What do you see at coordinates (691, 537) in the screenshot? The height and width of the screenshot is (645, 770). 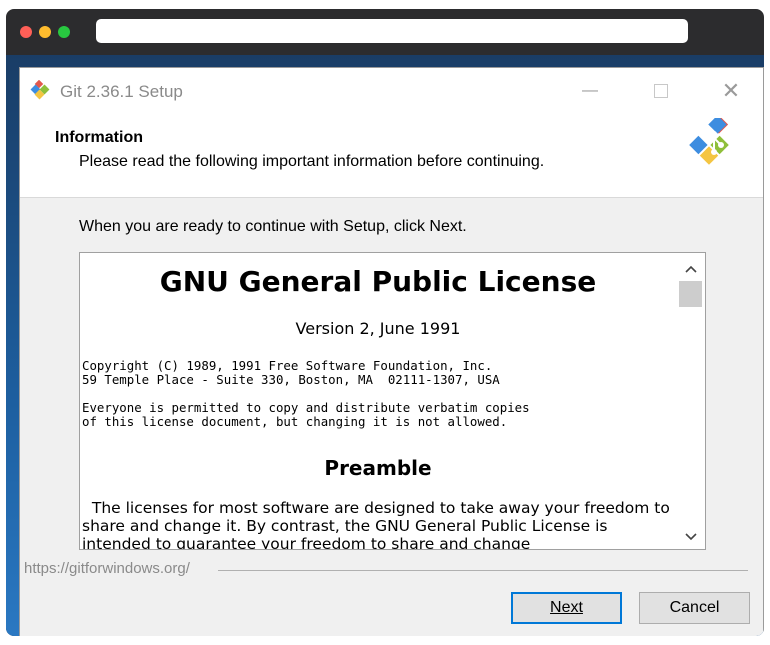 I see `chevron-down-icon` at bounding box center [691, 537].